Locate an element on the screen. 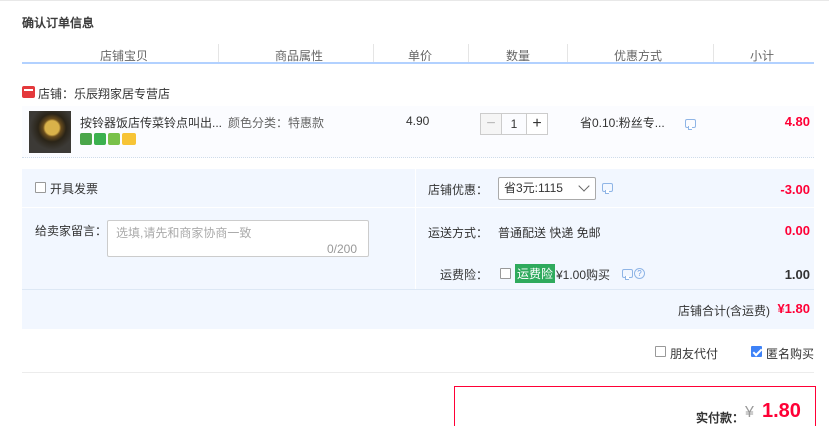 This screenshot has width=829, height=426. help-icon: ? is located at coordinates (639, 273).